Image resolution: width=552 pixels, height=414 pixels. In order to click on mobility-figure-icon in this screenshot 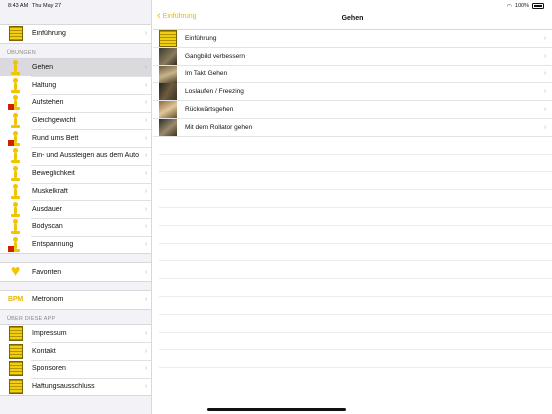, I will do `click(15, 174)`.